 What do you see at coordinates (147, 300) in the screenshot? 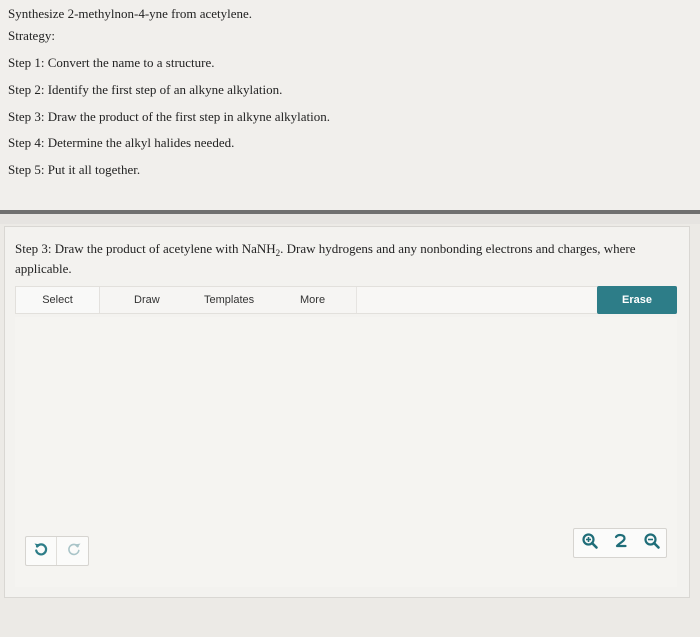
I see `draw-tool-button: Draw` at bounding box center [147, 300].